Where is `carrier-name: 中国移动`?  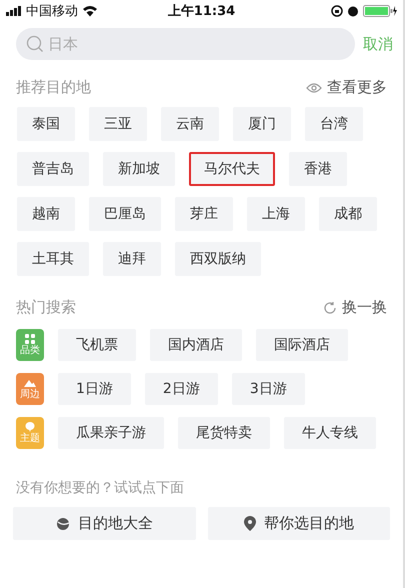
carrier-name: 中国移动 is located at coordinates (52, 11).